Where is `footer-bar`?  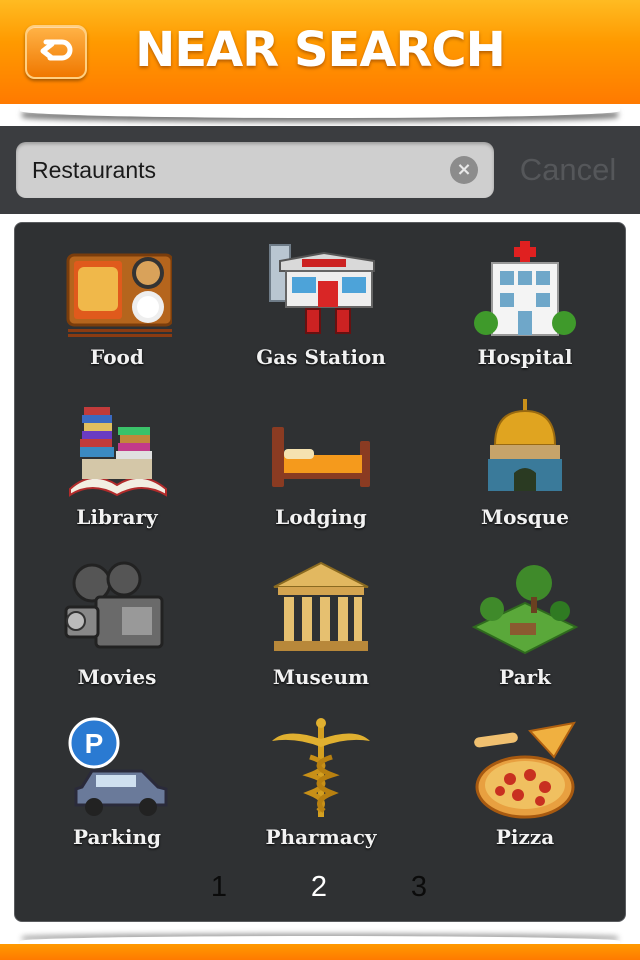 footer-bar is located at coordinates (320, 952).